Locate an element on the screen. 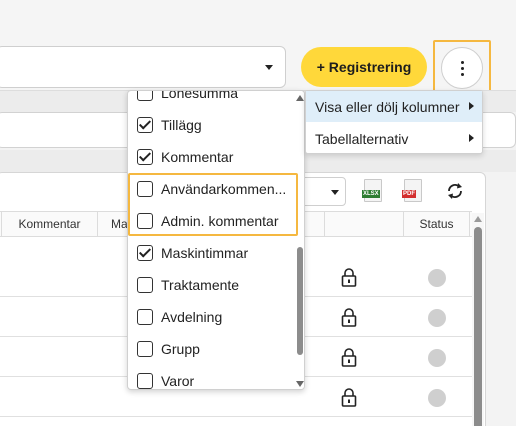 The width and height of the screenshot is (516, 426). menu-item-table-options: Tabellalternativ is located at coordinates (394, 138).